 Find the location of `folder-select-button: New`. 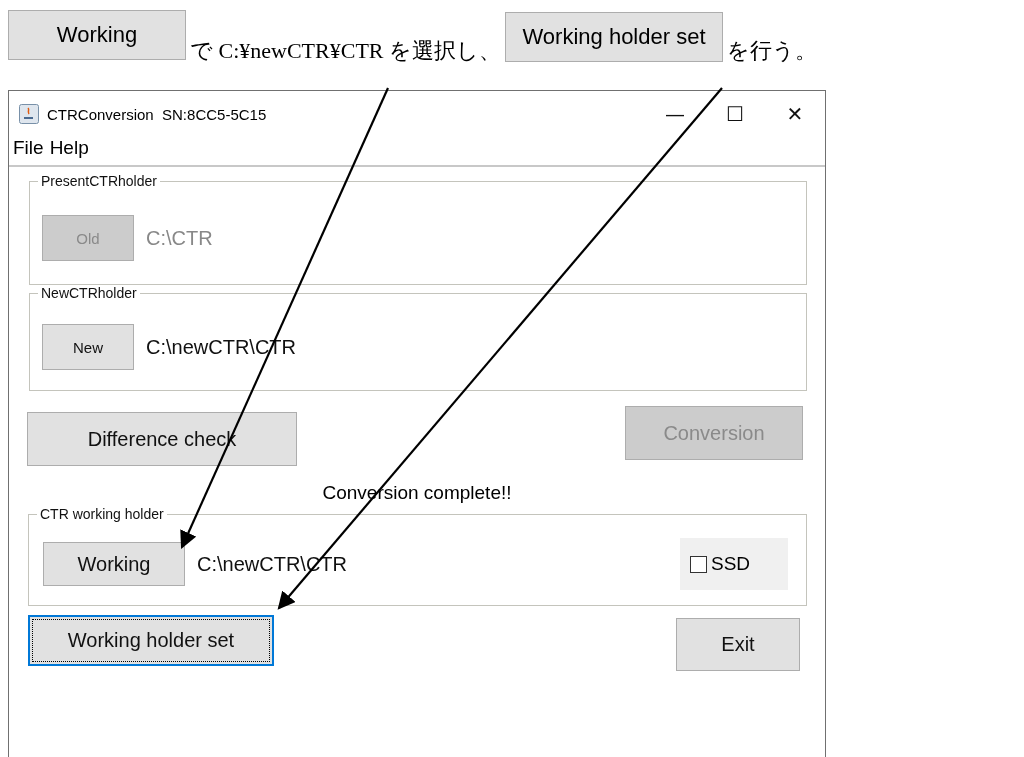

folder-select-button: New is located at coordinates (88, 347).